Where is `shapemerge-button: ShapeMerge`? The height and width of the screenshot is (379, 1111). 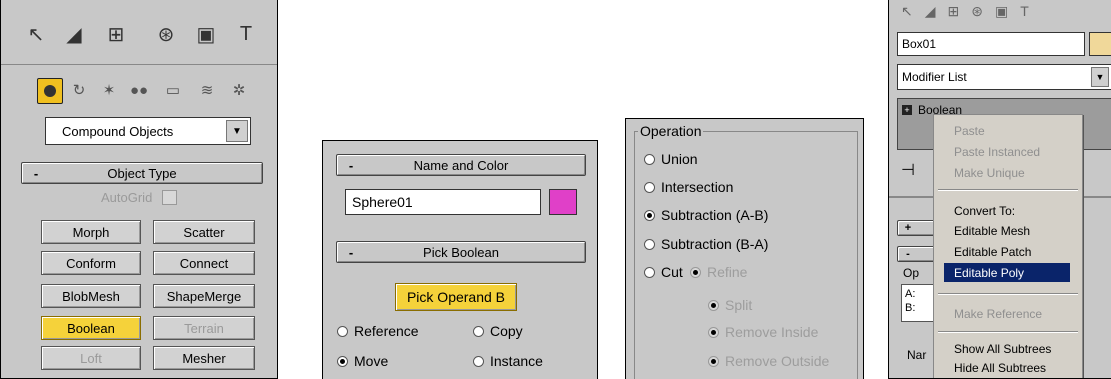
shapemerge-button: ShapeMerge is located at coordinates (204, 296).